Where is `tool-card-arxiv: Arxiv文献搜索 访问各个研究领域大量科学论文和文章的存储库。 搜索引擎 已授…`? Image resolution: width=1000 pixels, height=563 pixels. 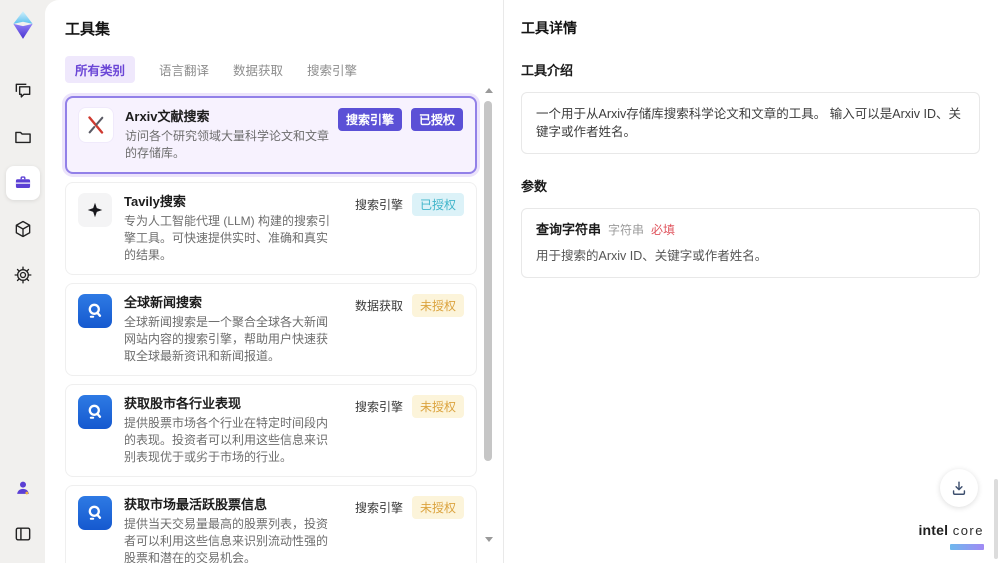 tool-card-arxiv: Arxiv文献搜索 访问各个研究领域大量科学论文和文章的存储库。 搜索引擎 已授… is located at coordinates (271, 135).